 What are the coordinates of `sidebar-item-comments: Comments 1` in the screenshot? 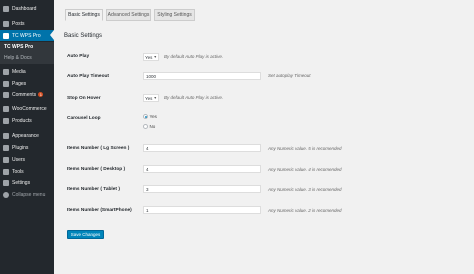 It's located at (27, 94).